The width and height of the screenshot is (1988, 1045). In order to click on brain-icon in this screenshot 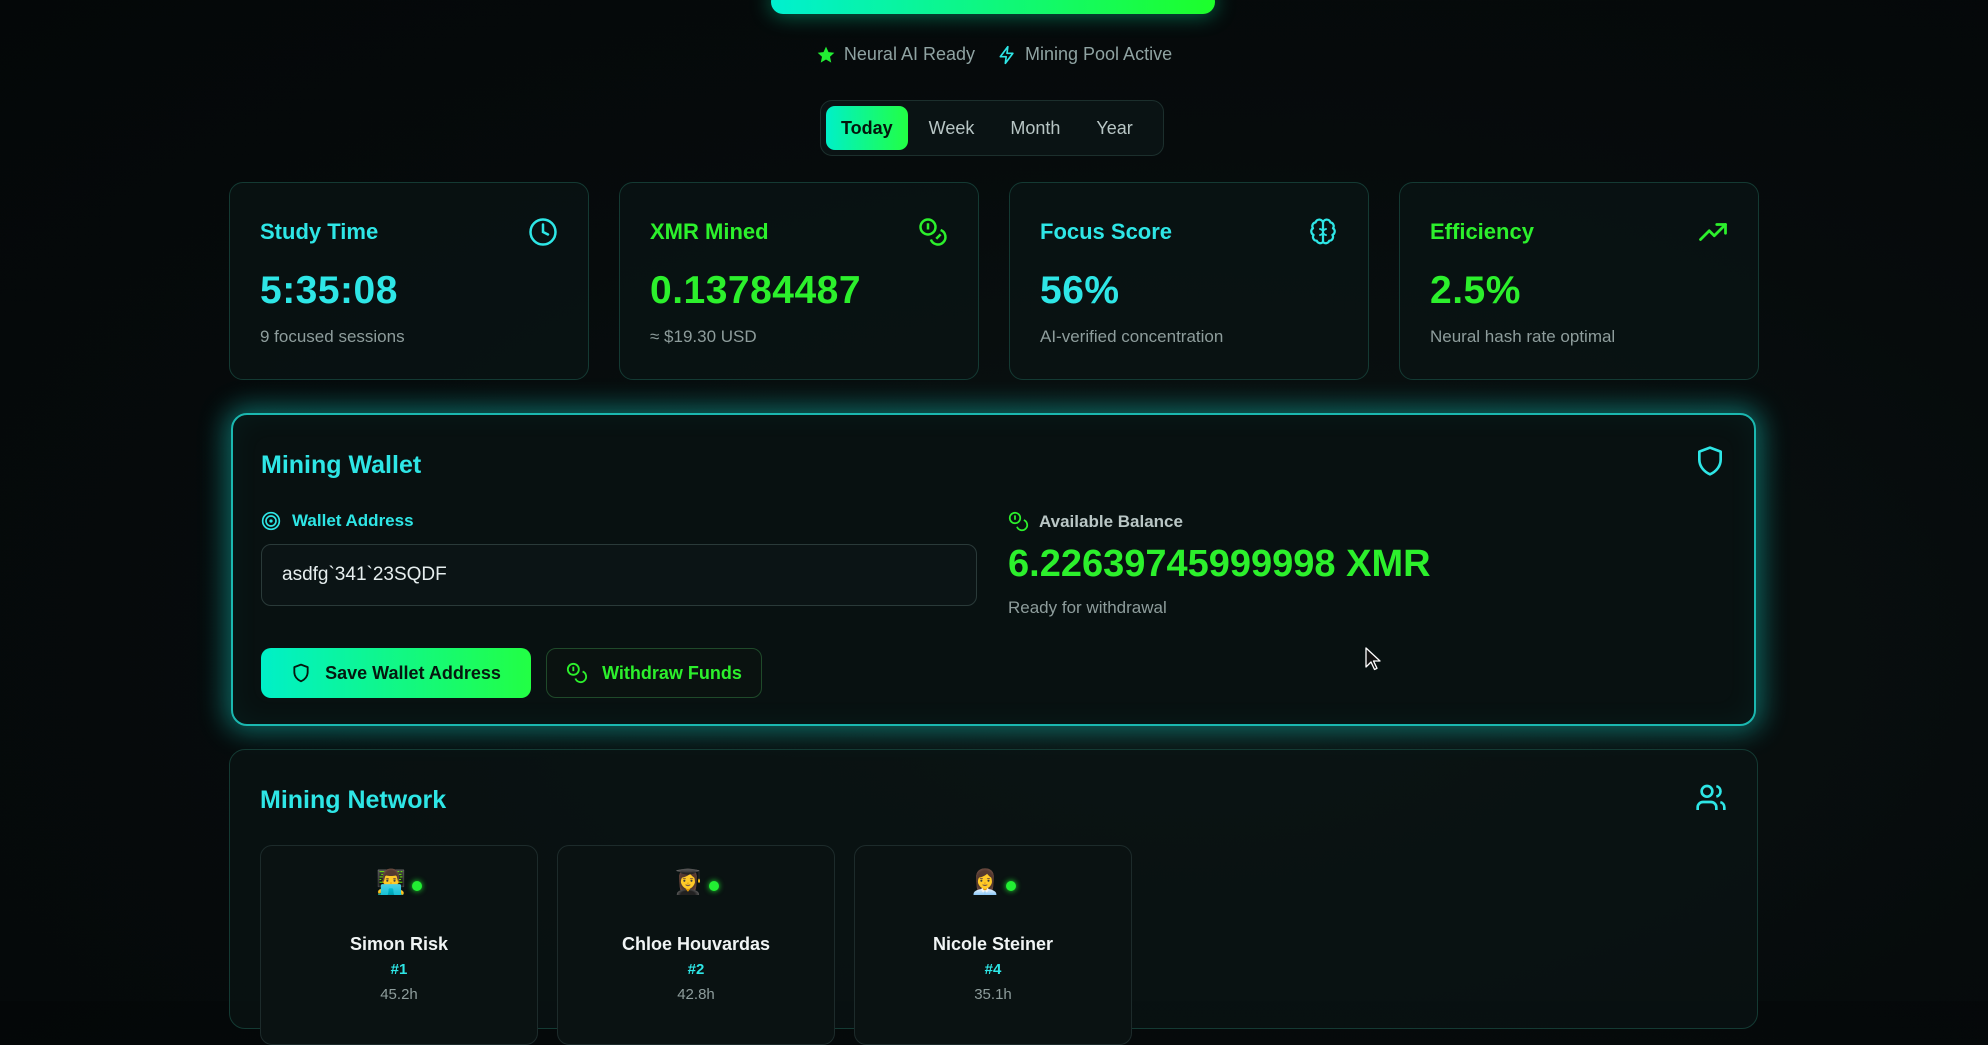, I will do `click(1323, 231)`.